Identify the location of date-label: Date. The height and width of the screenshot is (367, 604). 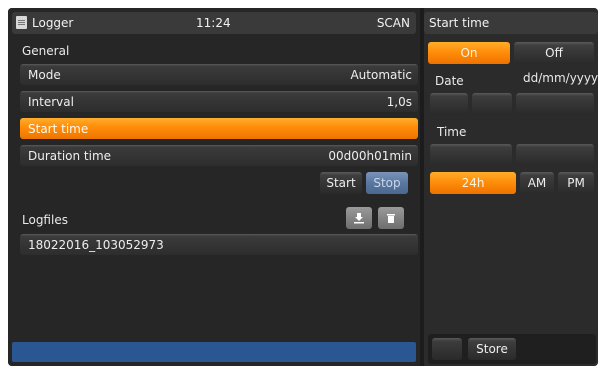
(449, 81).